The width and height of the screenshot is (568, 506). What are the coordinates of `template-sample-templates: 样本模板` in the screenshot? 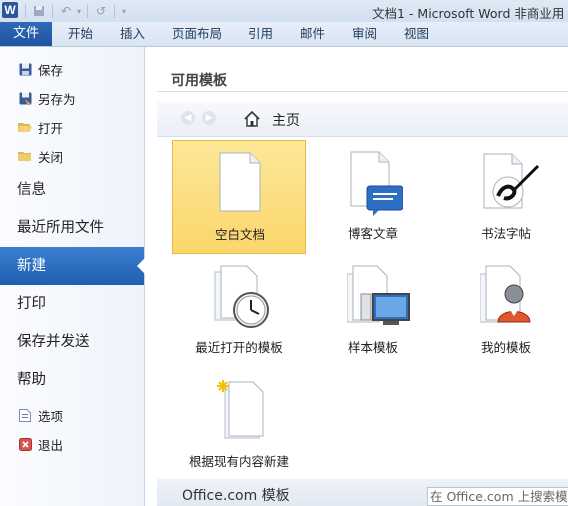 It's located at (373, 311).